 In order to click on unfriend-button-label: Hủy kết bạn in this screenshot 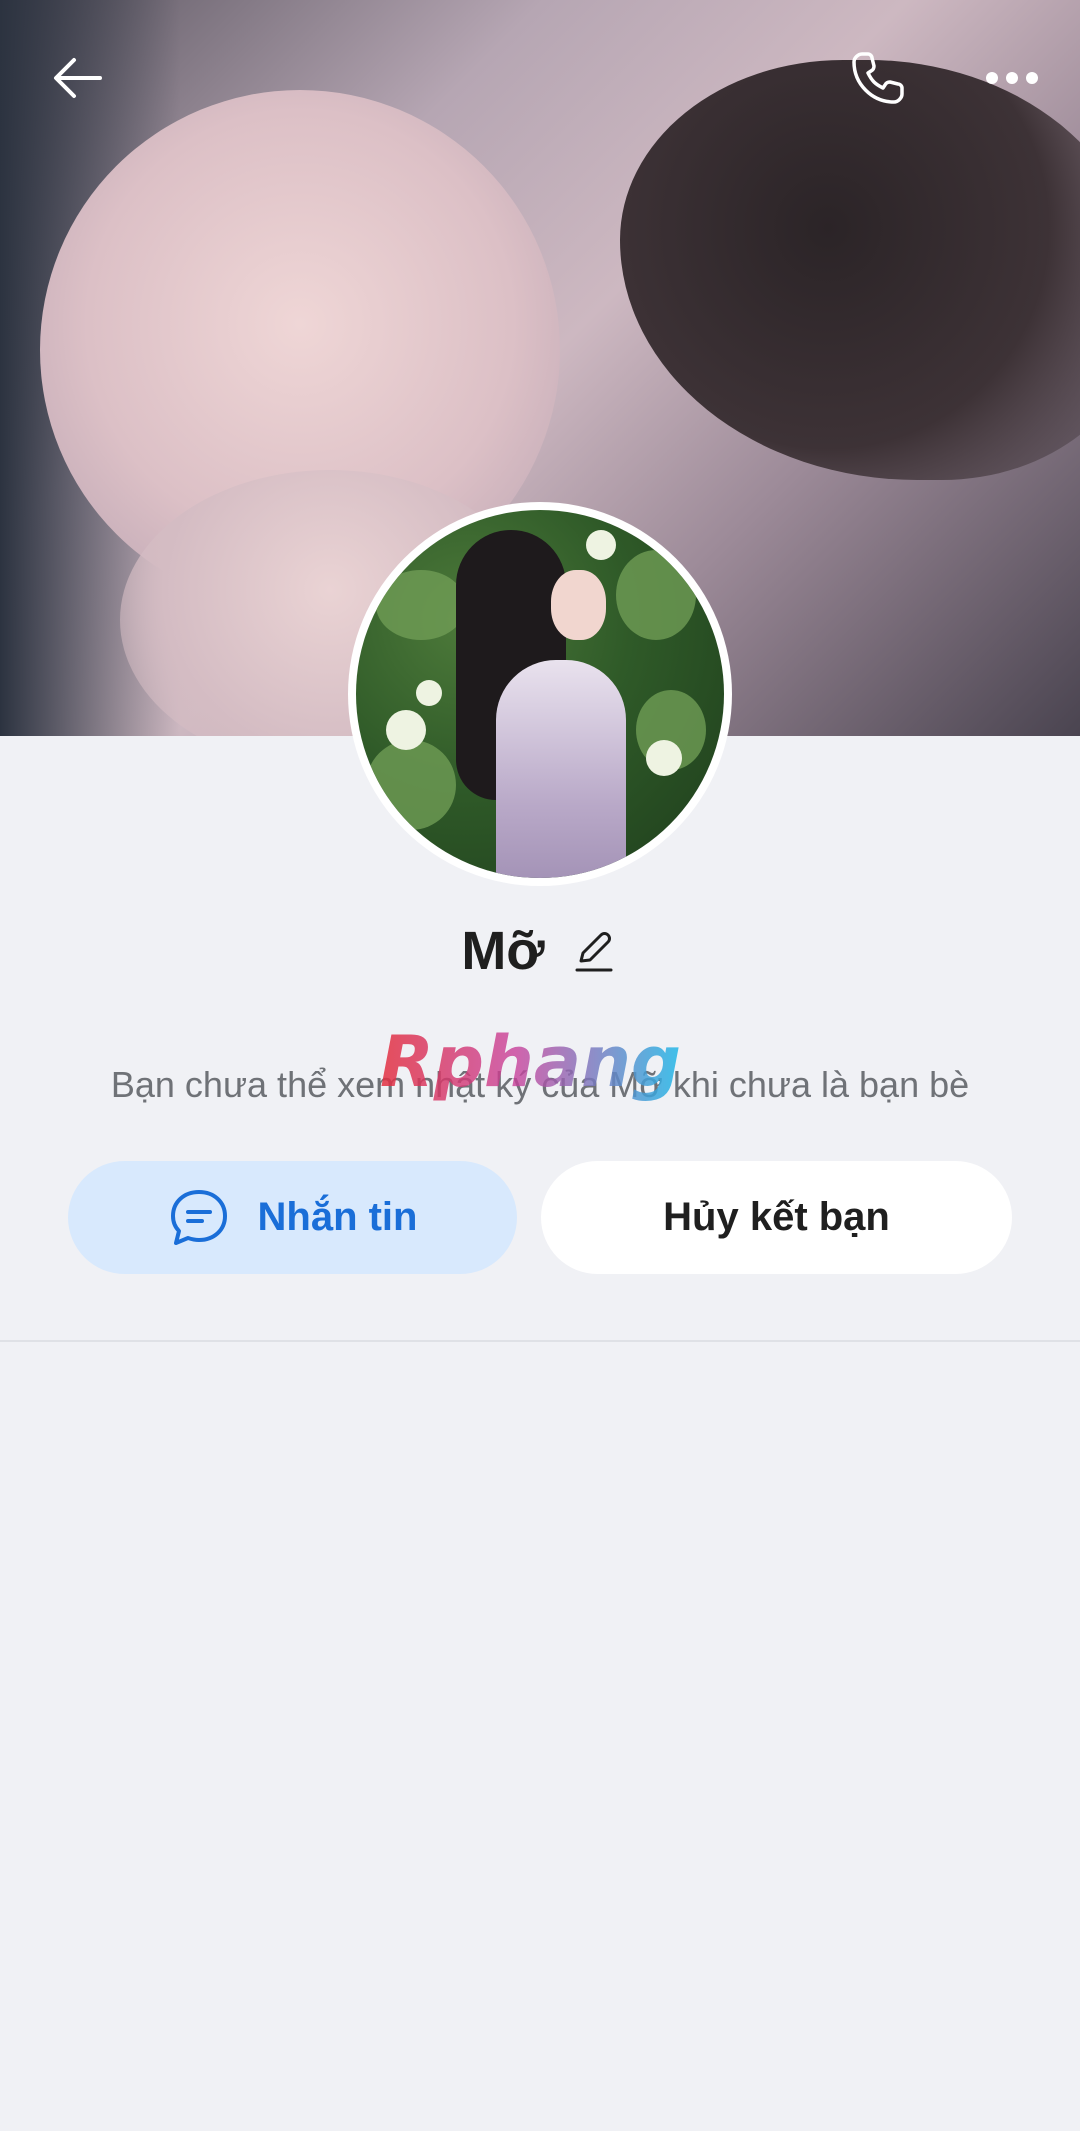, I will do `click(776, 1217)`.